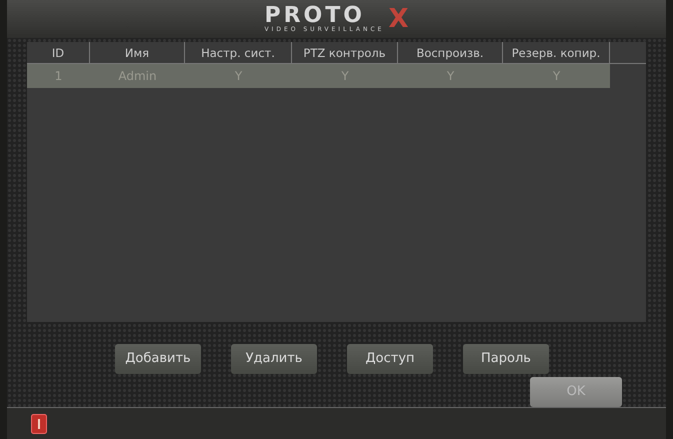 This screenshot has width=673, height=439. I want to click on column-header: ID, so click(58, 52).